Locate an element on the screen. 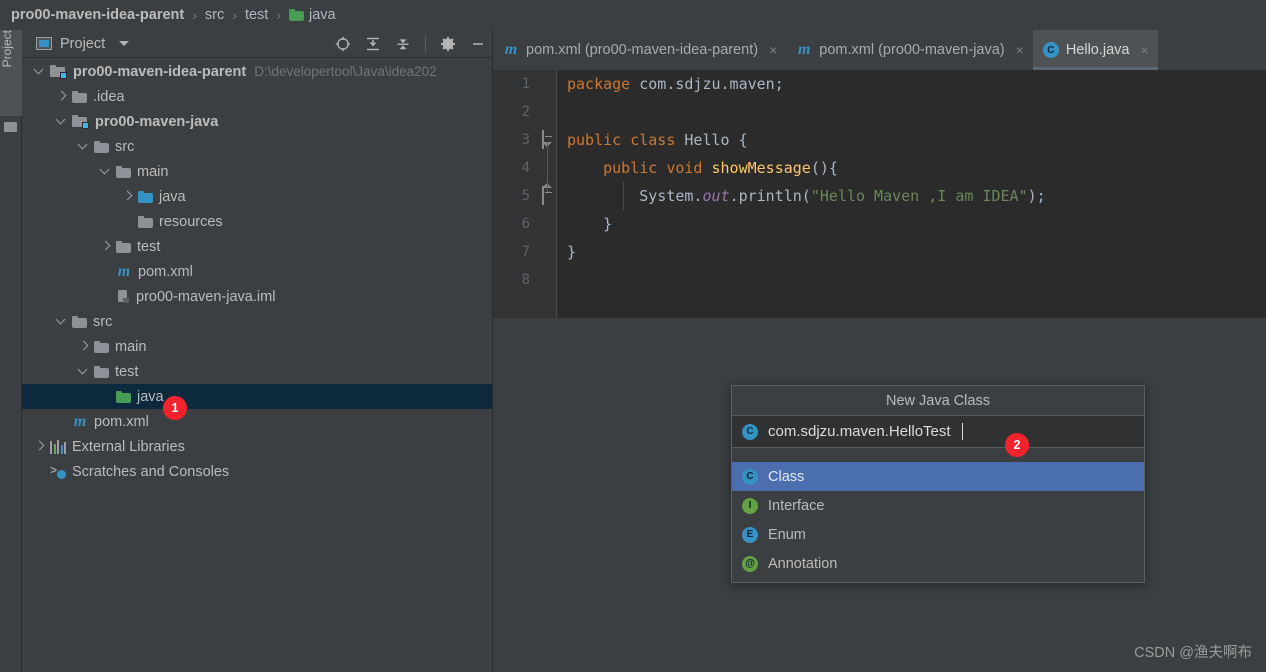 Image resolution: width=1266 pixels, height=672 pixels. project-icon is located at coordinates (44, 43).